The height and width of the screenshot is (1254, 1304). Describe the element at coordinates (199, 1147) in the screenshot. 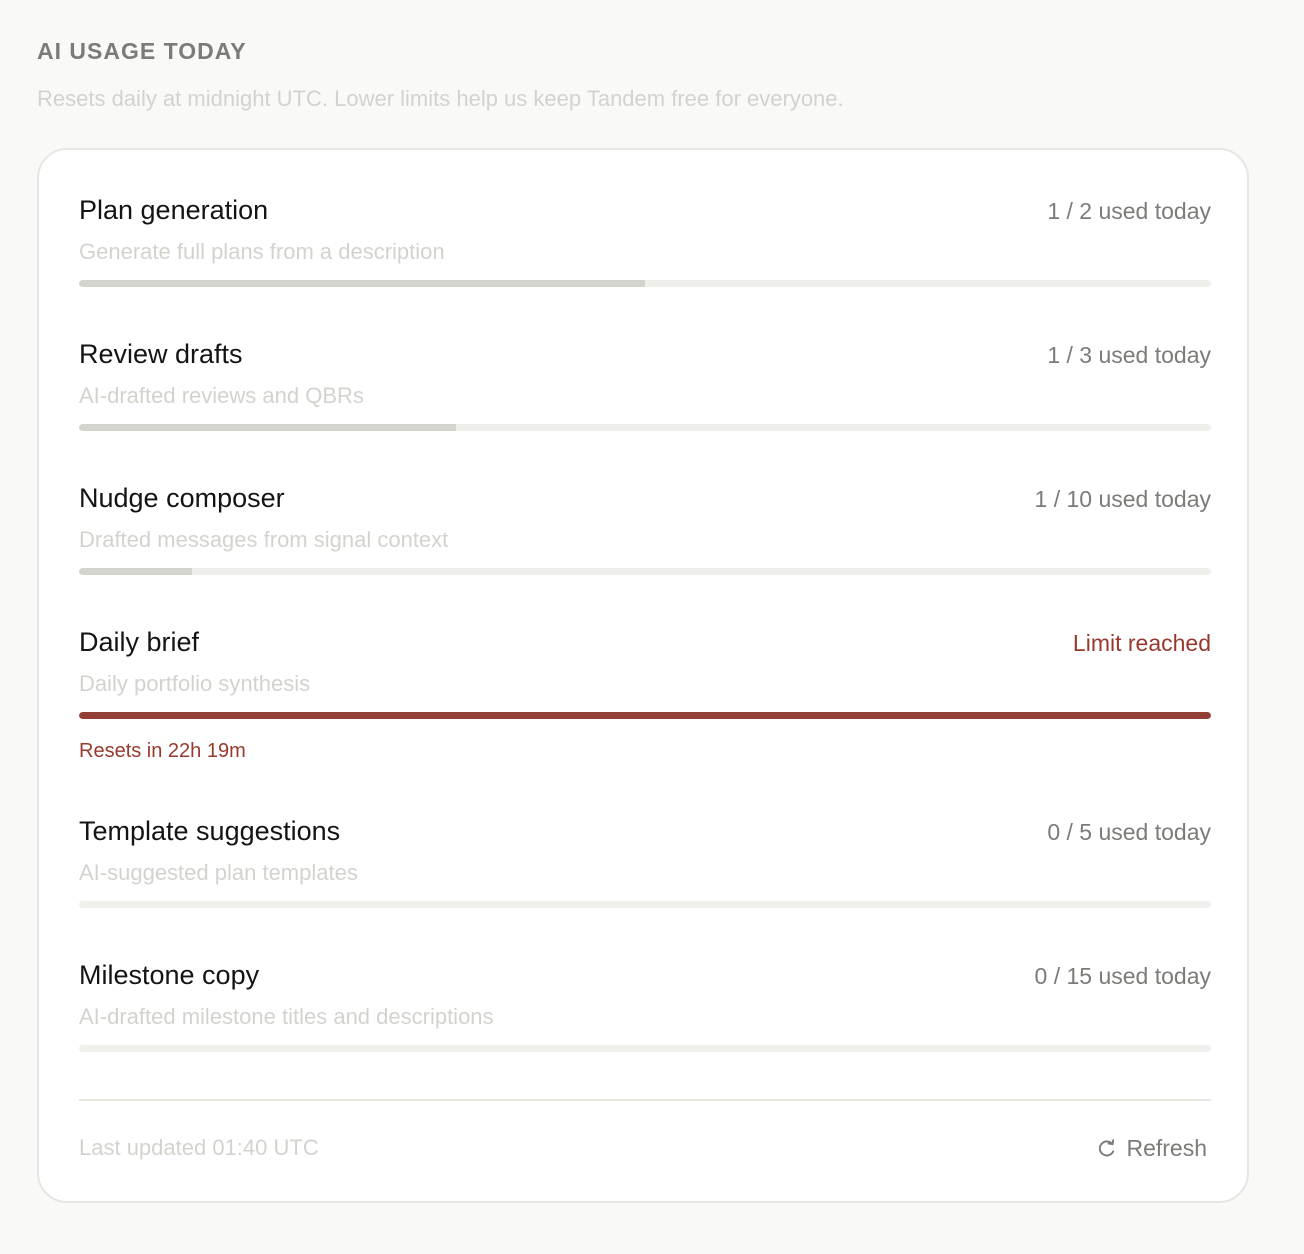

I see `last-updated-text: Last updated 01:40 UTC` at that location.